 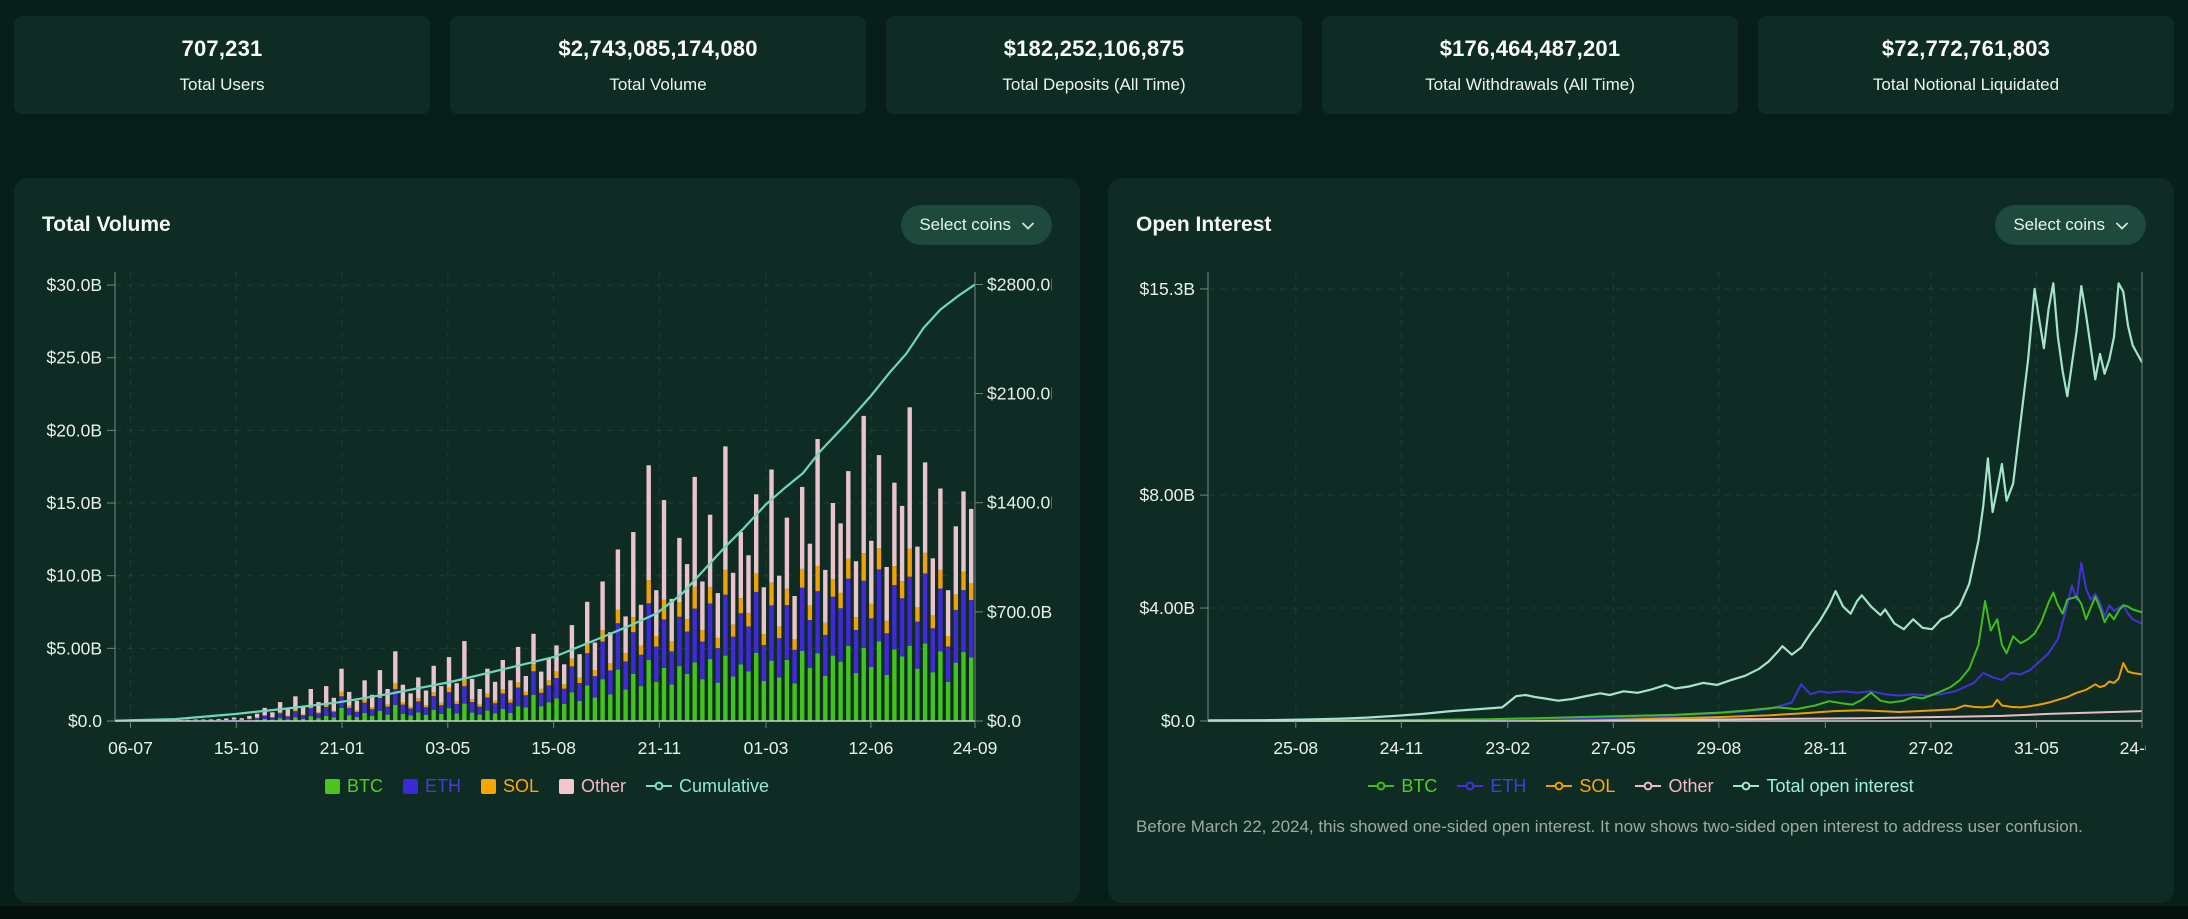 I want to click on svg-text: 15-08, so click(x=553, y=748).